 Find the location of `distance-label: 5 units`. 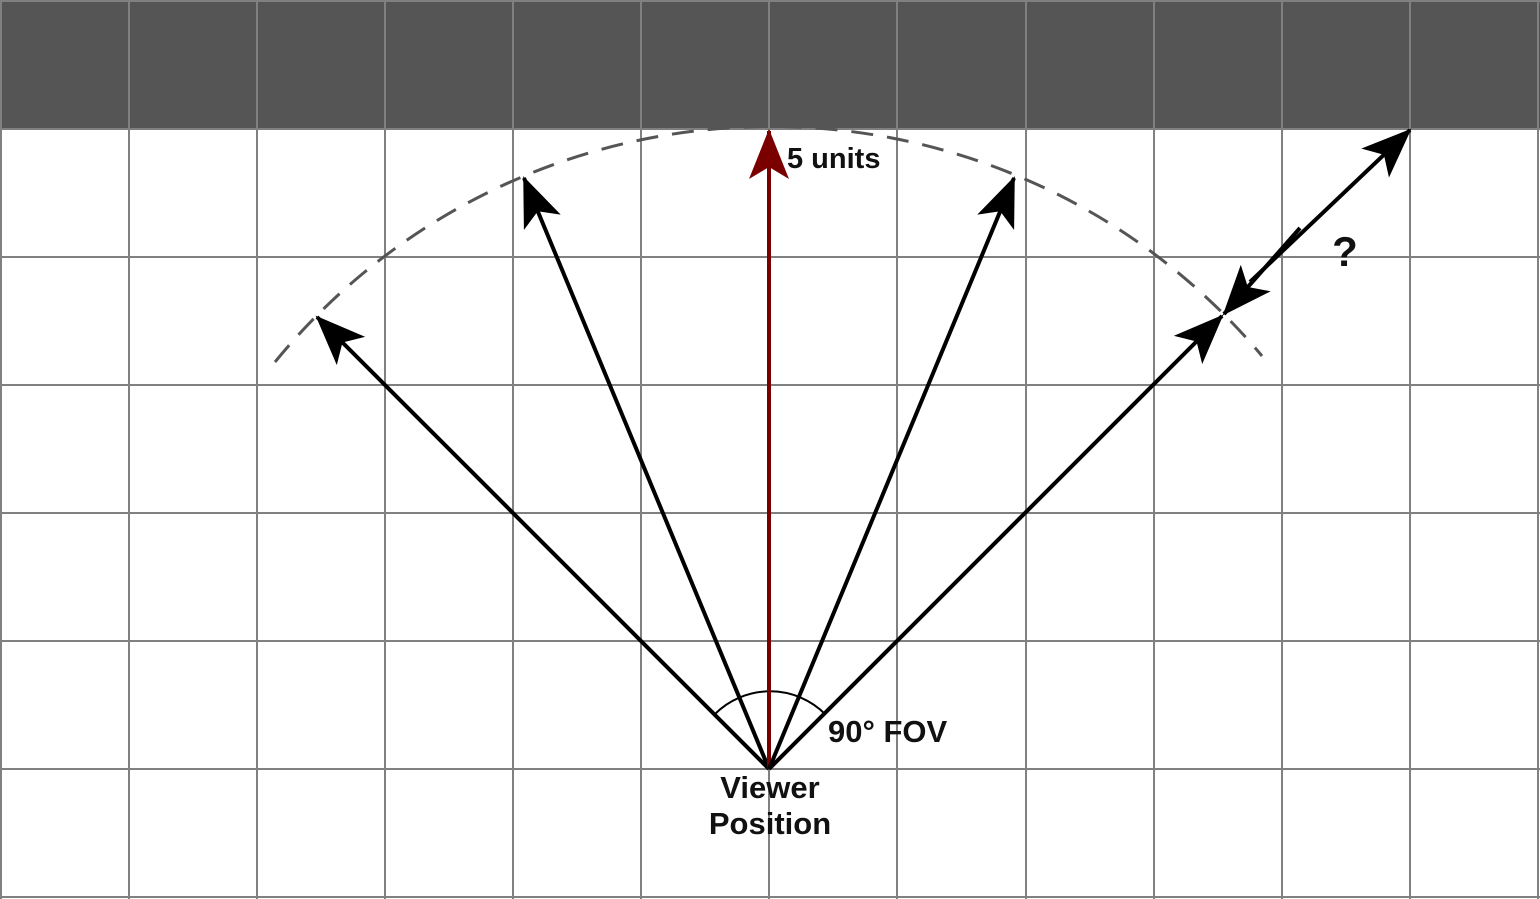

distance-label: 5 units is located at coordinates (833, 159).